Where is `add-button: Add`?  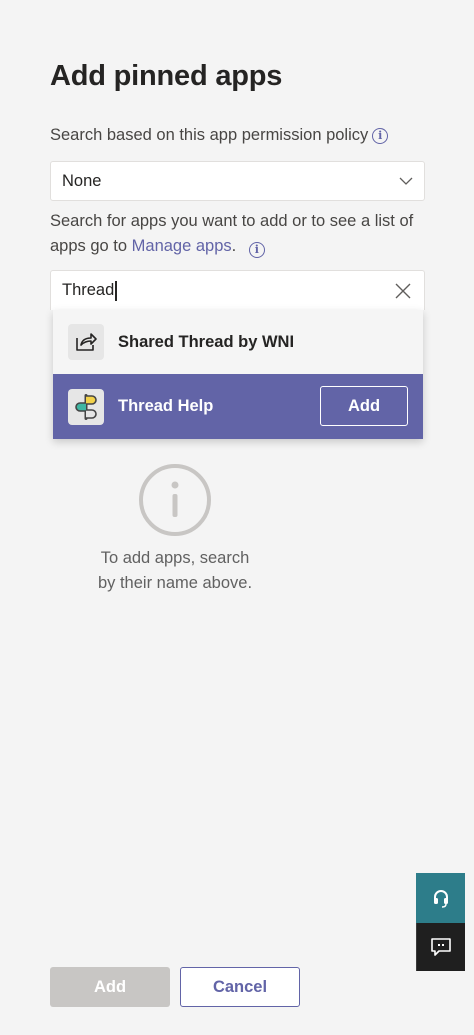 add-button: Add is located at coordinates (110, 987).